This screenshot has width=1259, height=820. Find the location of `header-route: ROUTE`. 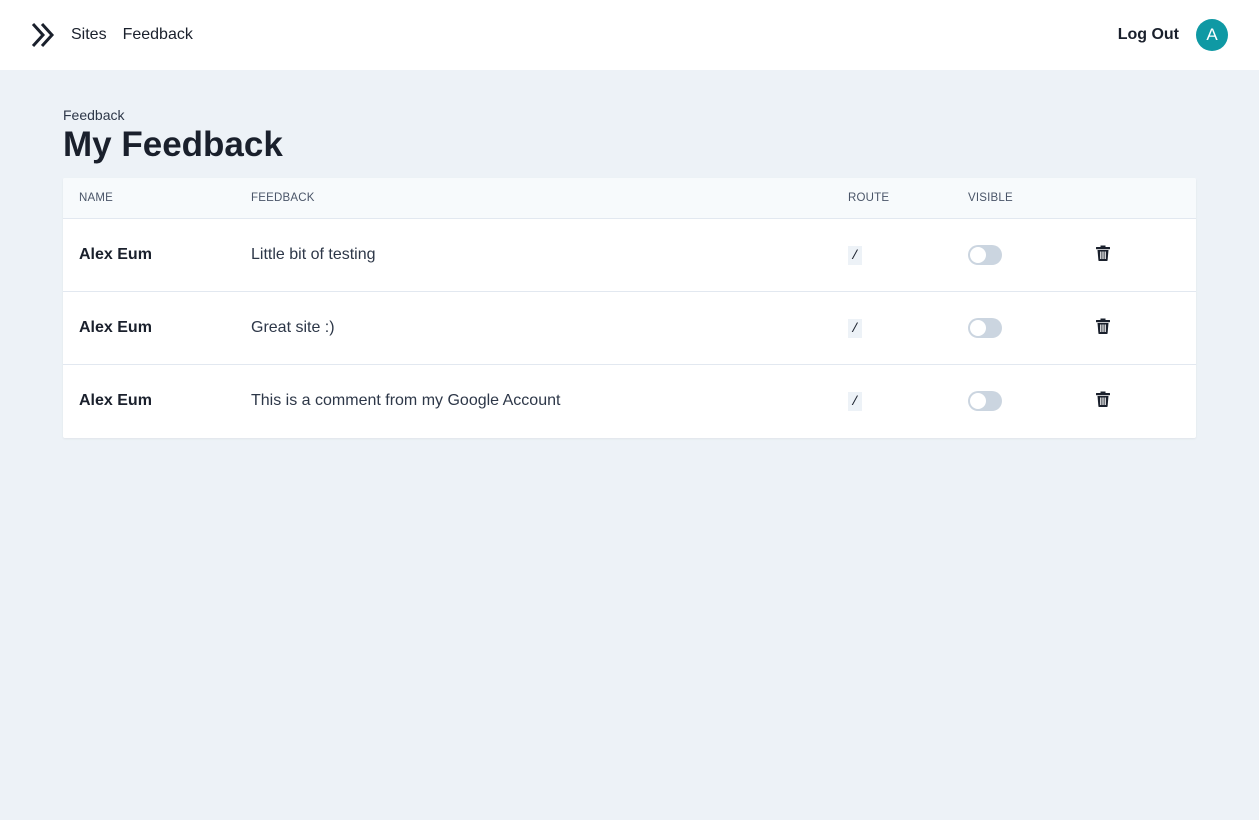

header-route: ROUTE is located at coordinates (869, 197).